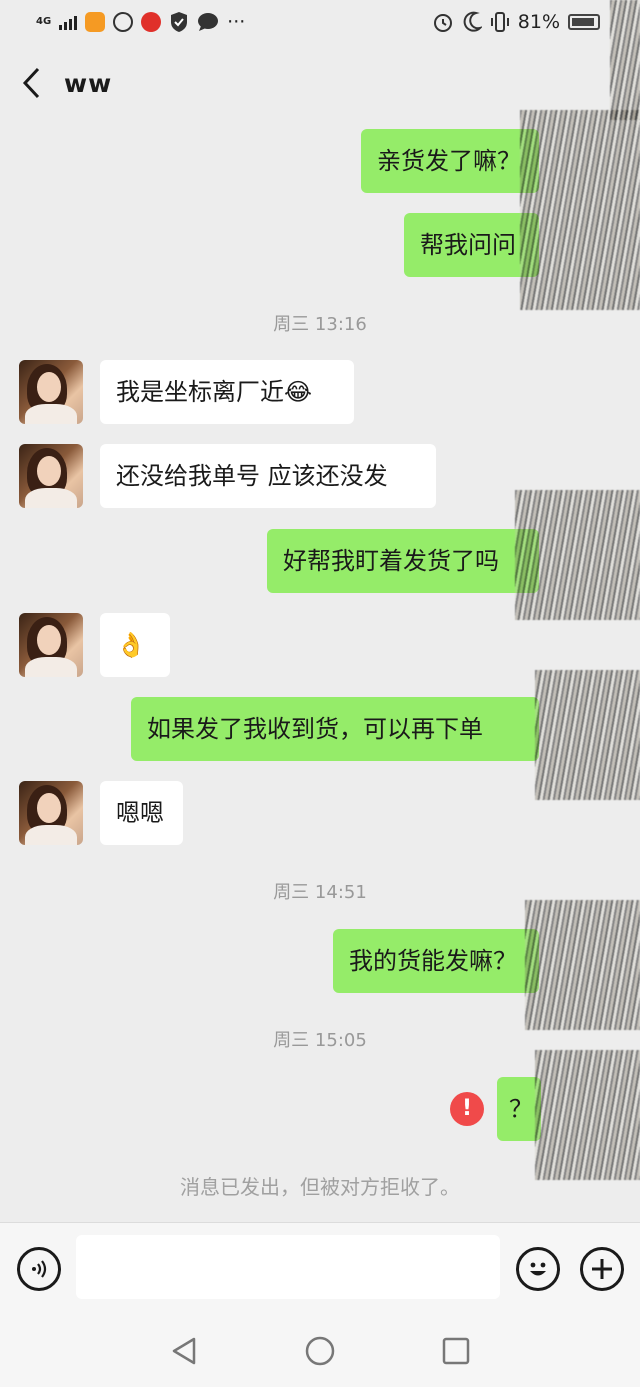 The width and height of the screenshot is (640, 1387). What do you see at coordinates (602, 1269) in the screenshot?
I see `plus-icon` at bounding box center [602, 1269].